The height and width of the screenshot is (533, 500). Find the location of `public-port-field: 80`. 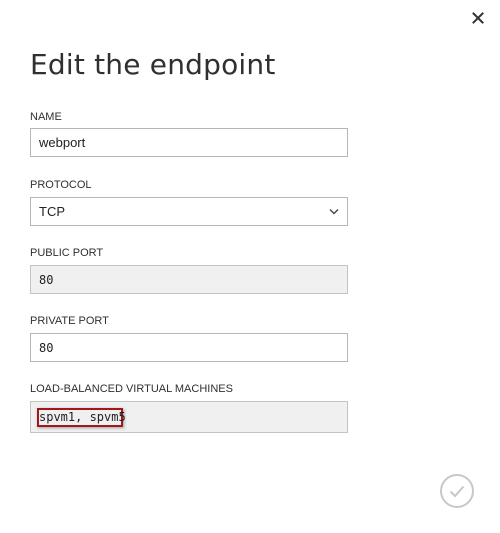

public-port-field: 80 is located at coordinates (189, 279).